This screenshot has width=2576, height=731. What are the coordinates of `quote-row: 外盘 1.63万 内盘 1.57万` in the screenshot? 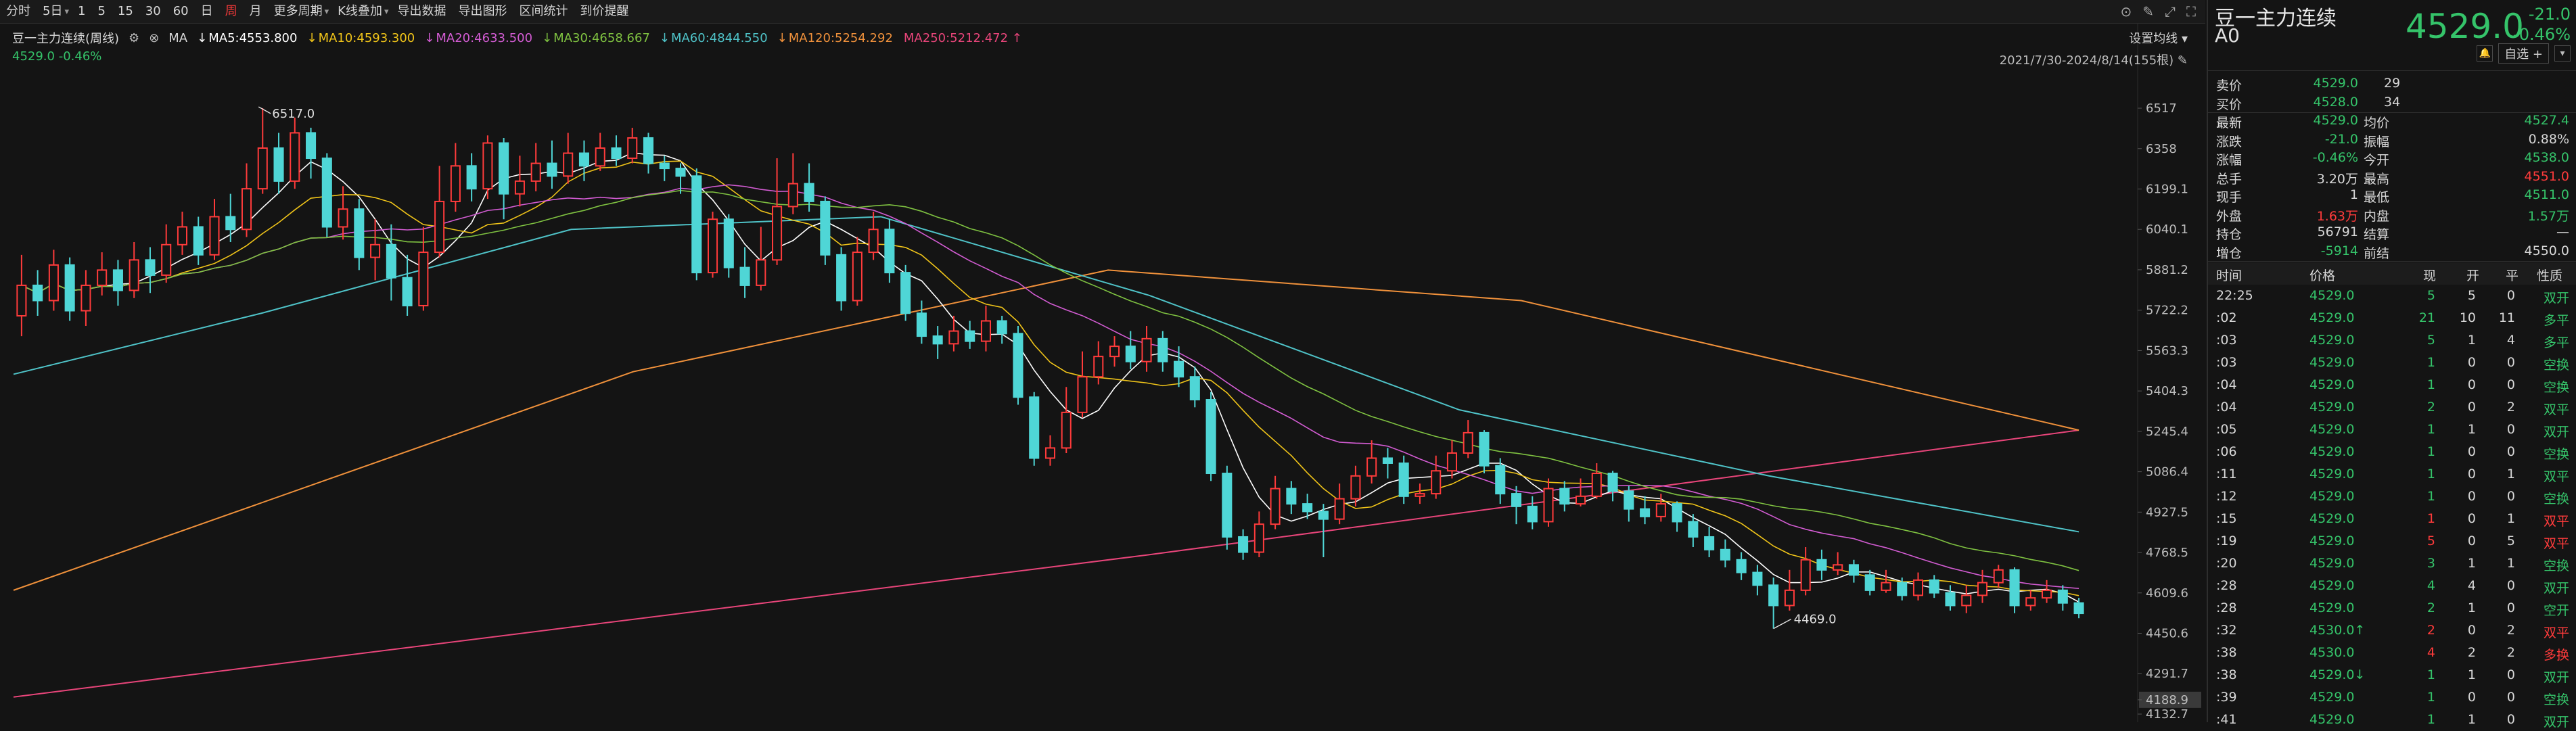 It's located at (2392, 214).